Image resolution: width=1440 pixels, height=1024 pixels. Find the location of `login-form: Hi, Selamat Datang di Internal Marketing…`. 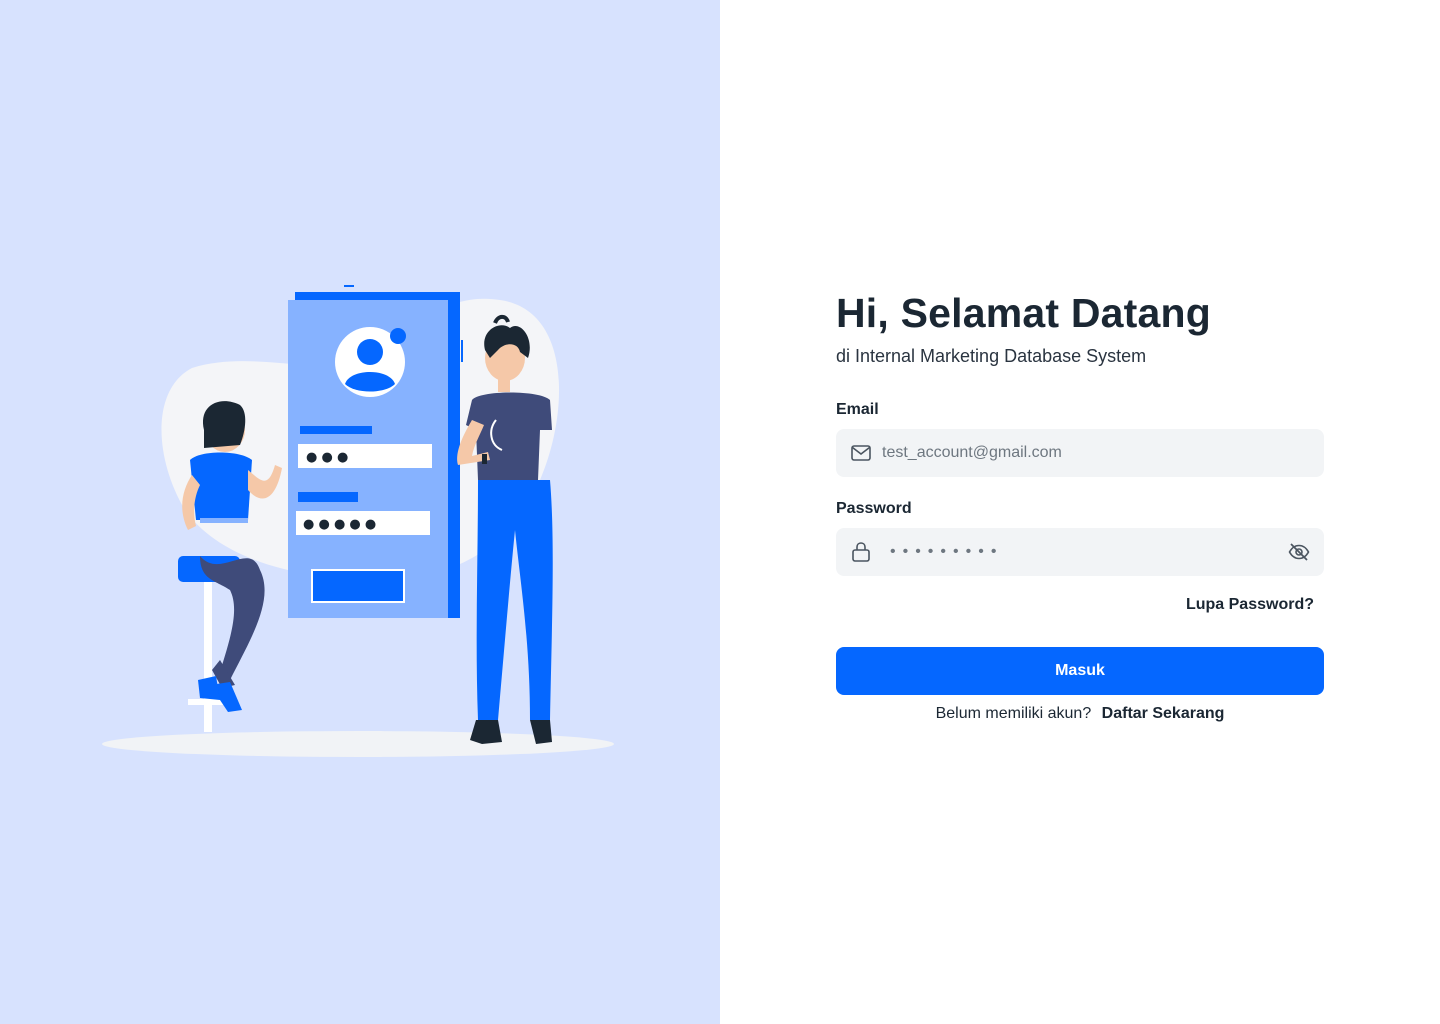

login-form: Hi, Selamat Datang di Internal Marketing… is located at coordinates (1080, 505).